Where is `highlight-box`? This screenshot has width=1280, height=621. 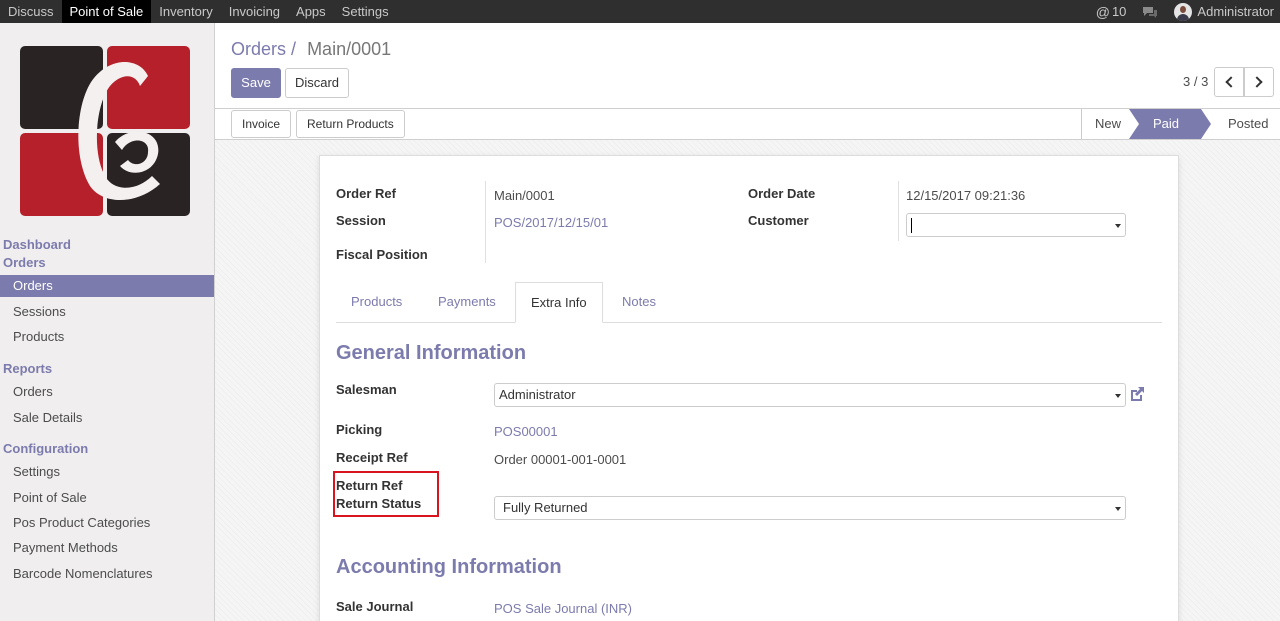
highlight-box is located at coordinates (386, 494).